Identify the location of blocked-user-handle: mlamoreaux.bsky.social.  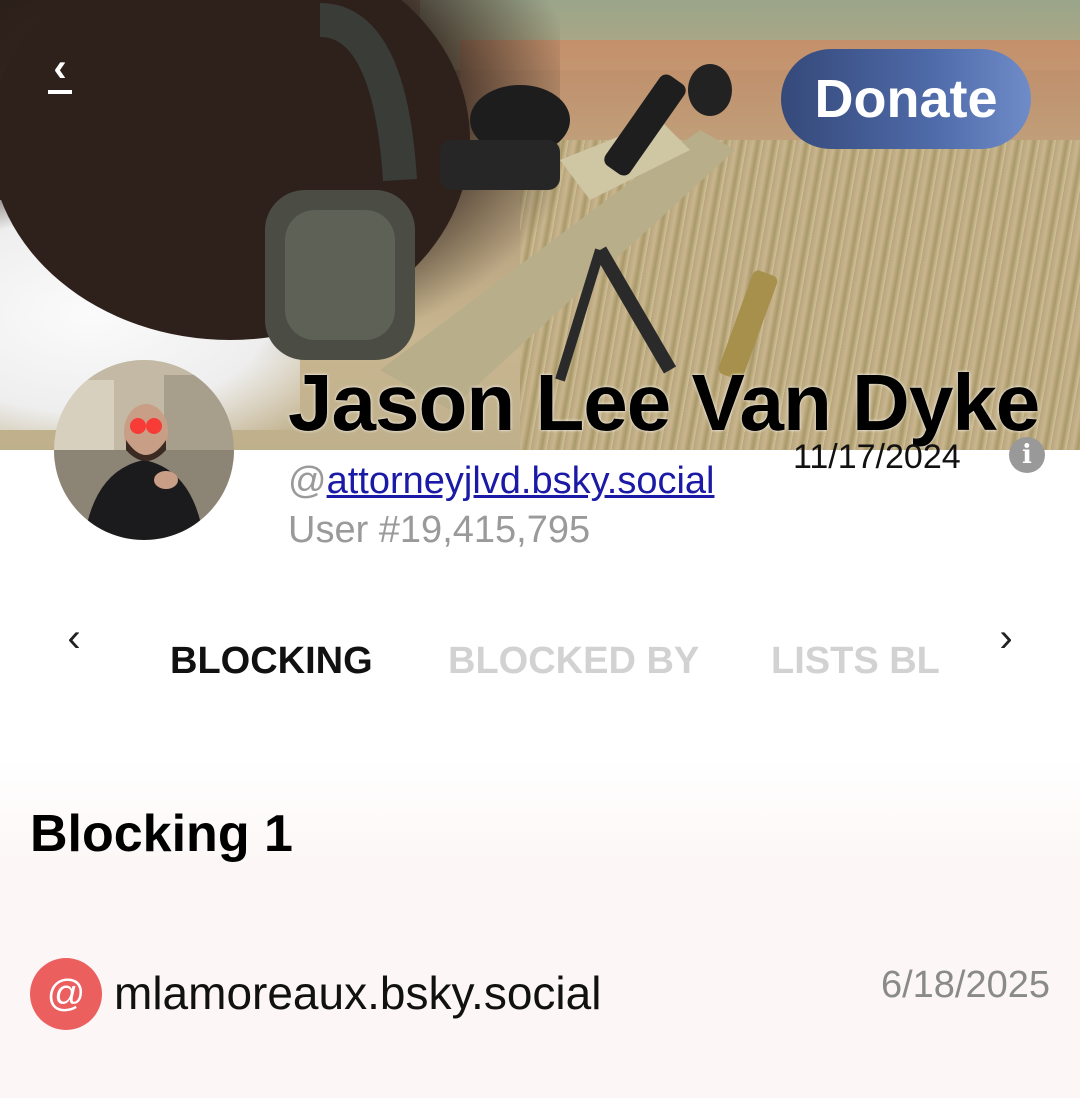
(357, 993).